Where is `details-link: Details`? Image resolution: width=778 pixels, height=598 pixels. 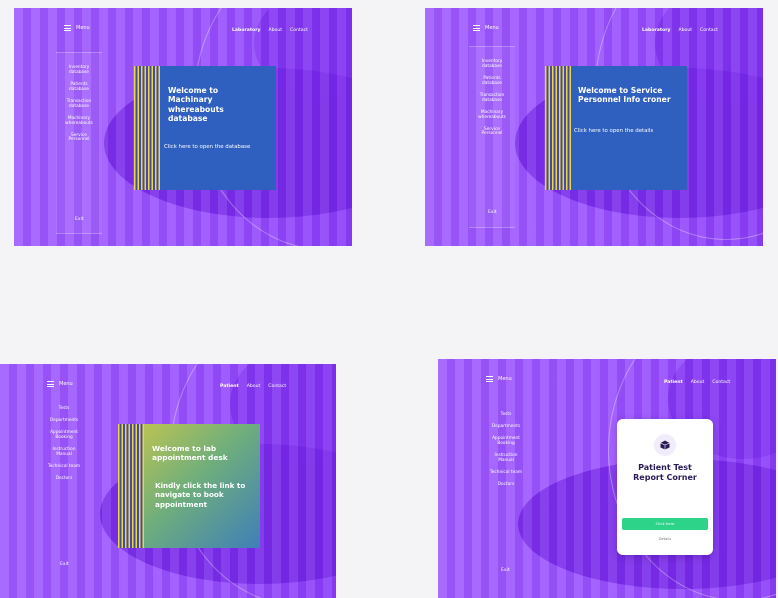 details-link: Details is located at coordinates (665, 539).